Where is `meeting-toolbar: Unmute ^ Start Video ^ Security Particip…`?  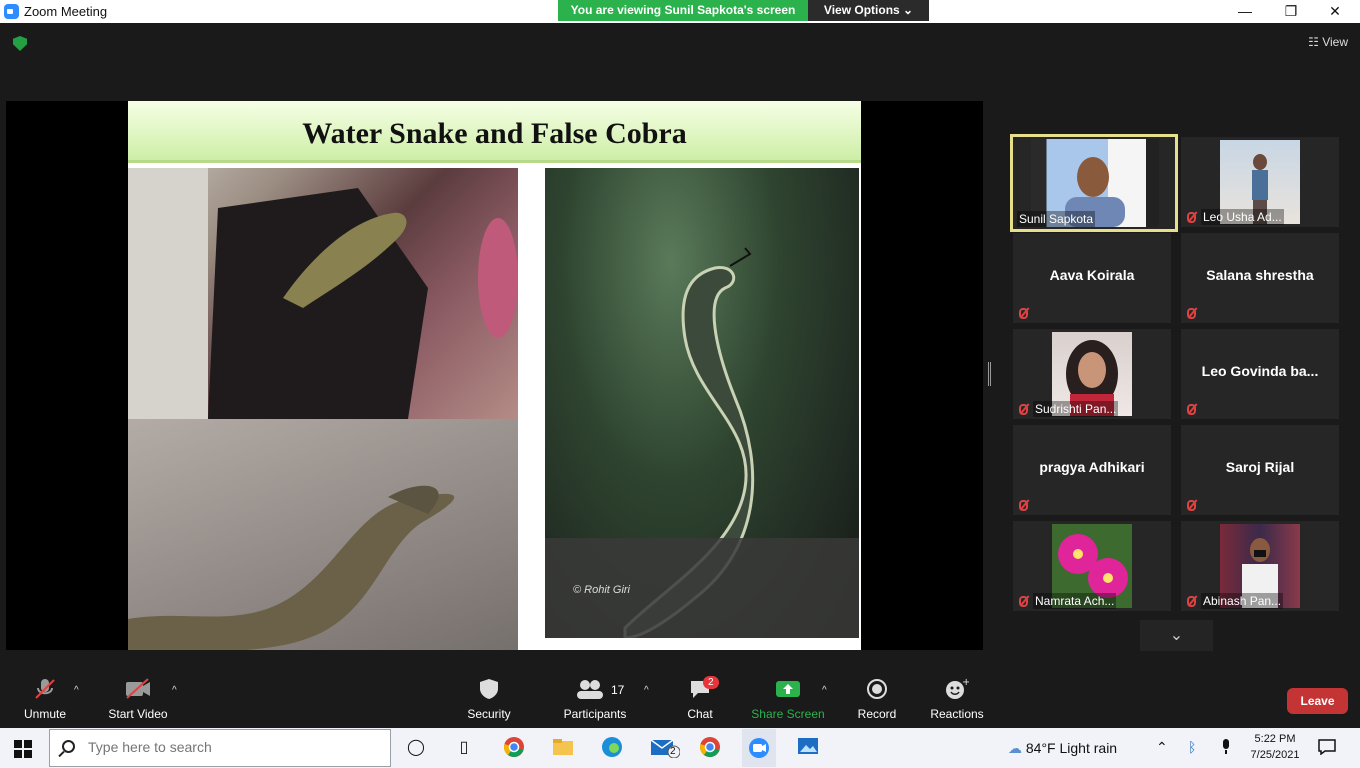 meeting-toolbar: Unmute ^ Start Video ^ Security Particip… is located at coordinates (680, 699).